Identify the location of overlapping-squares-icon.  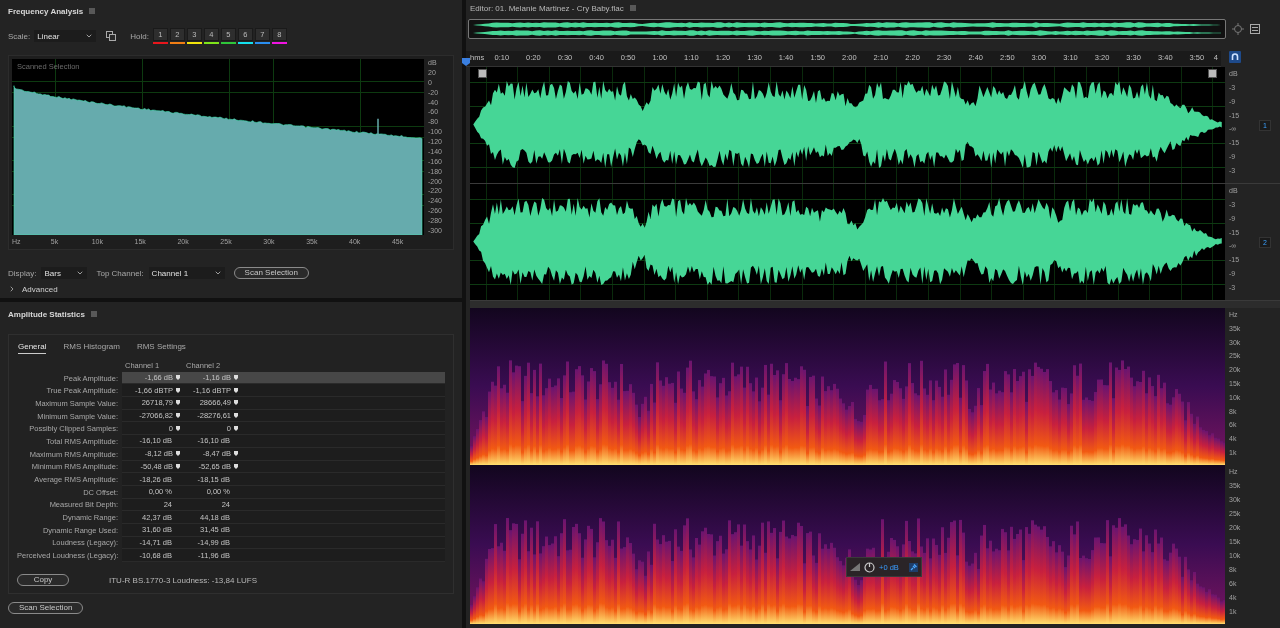
(111, 36).